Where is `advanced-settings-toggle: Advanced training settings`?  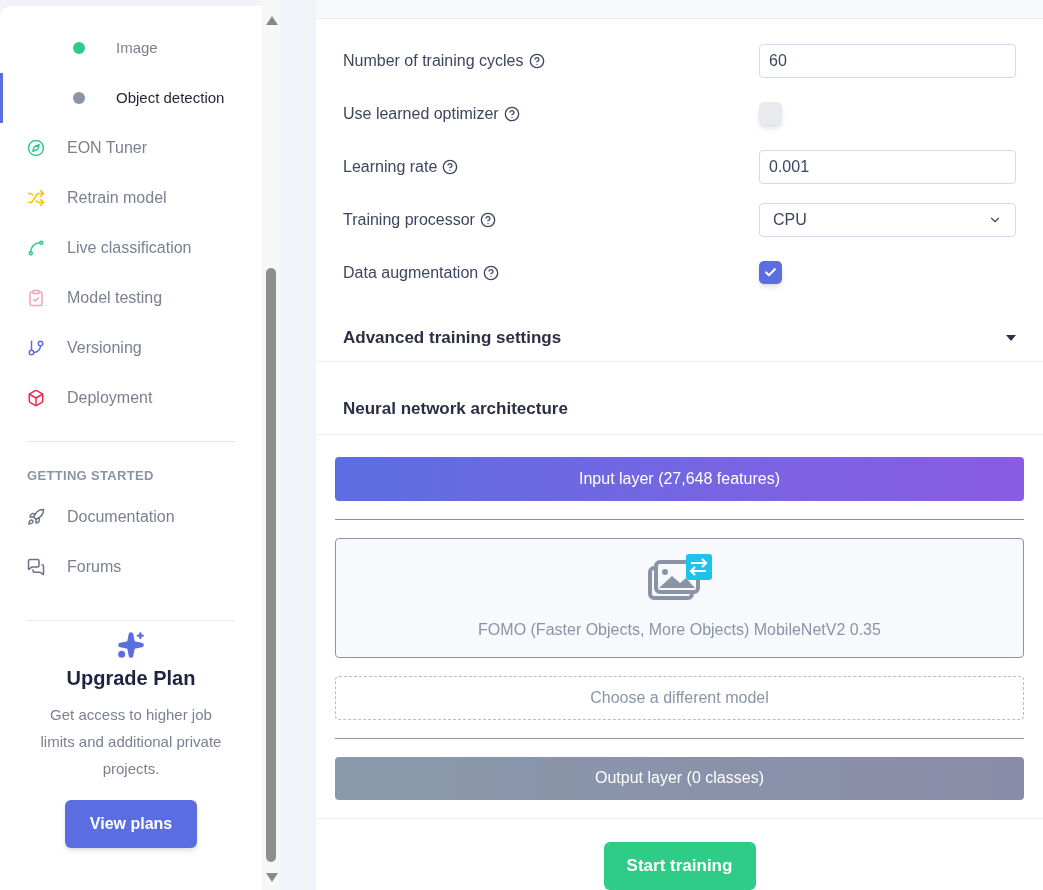
advanced-settings-toggle: Advanced training settings is located at coordinates (679, 338).